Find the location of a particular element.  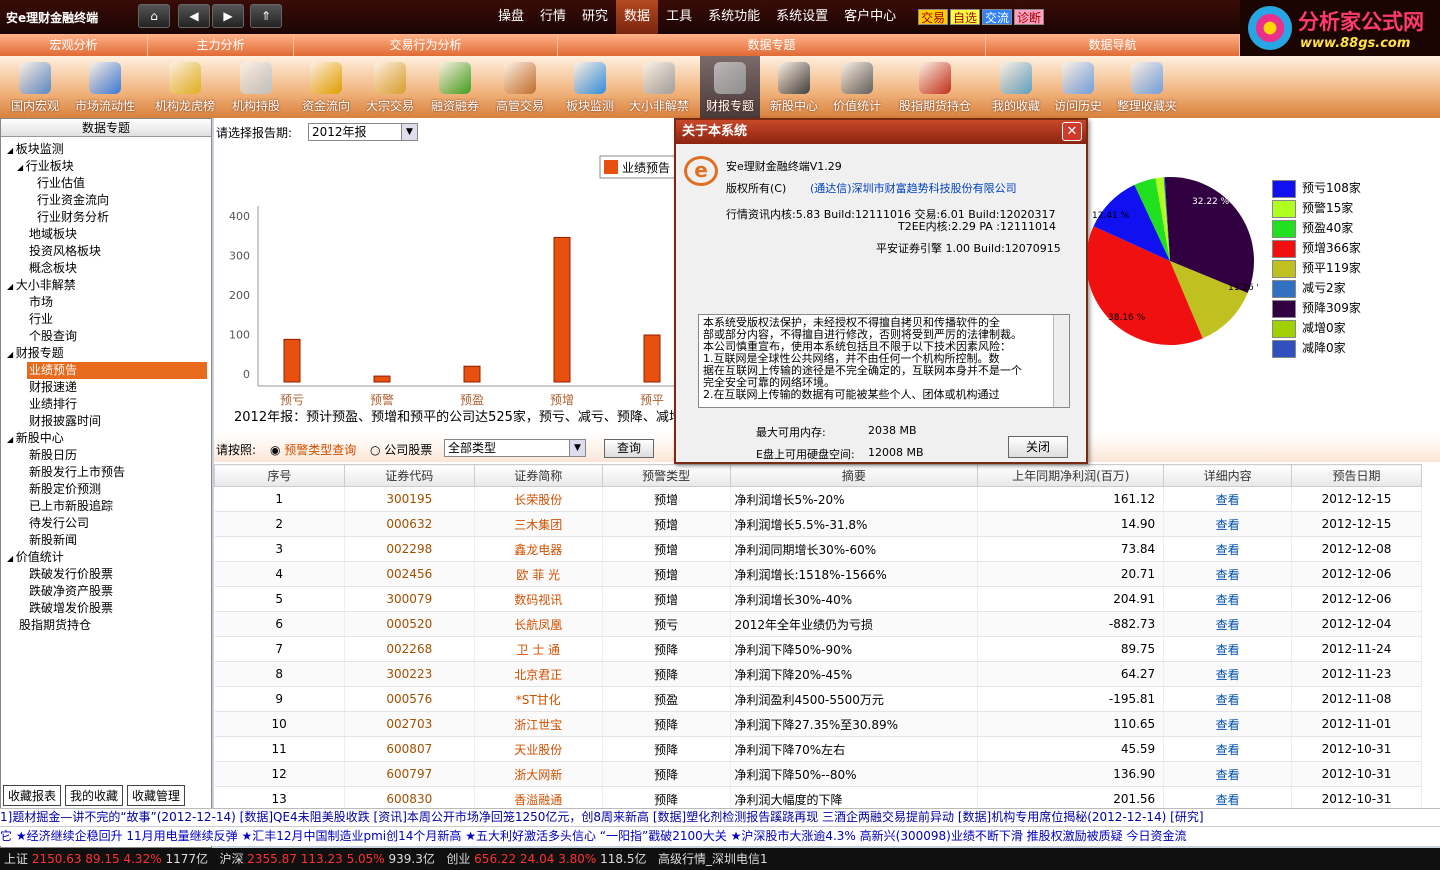

tree-item: 新股日历 is located at coordinates (106, 455).